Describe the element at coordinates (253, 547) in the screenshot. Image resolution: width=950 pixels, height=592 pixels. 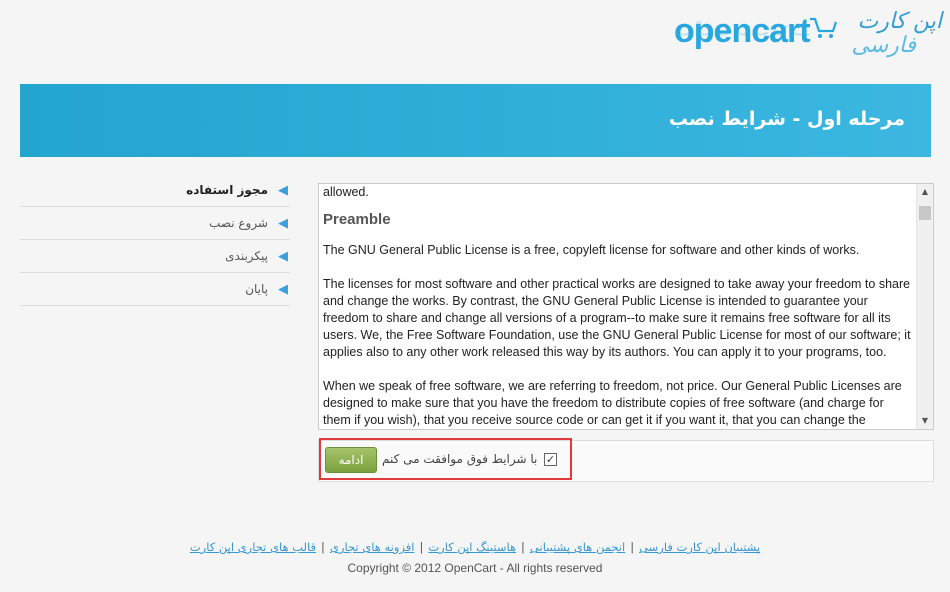
I see `footer-link-themes: قالب های تجاری اپن کارت` at that location.